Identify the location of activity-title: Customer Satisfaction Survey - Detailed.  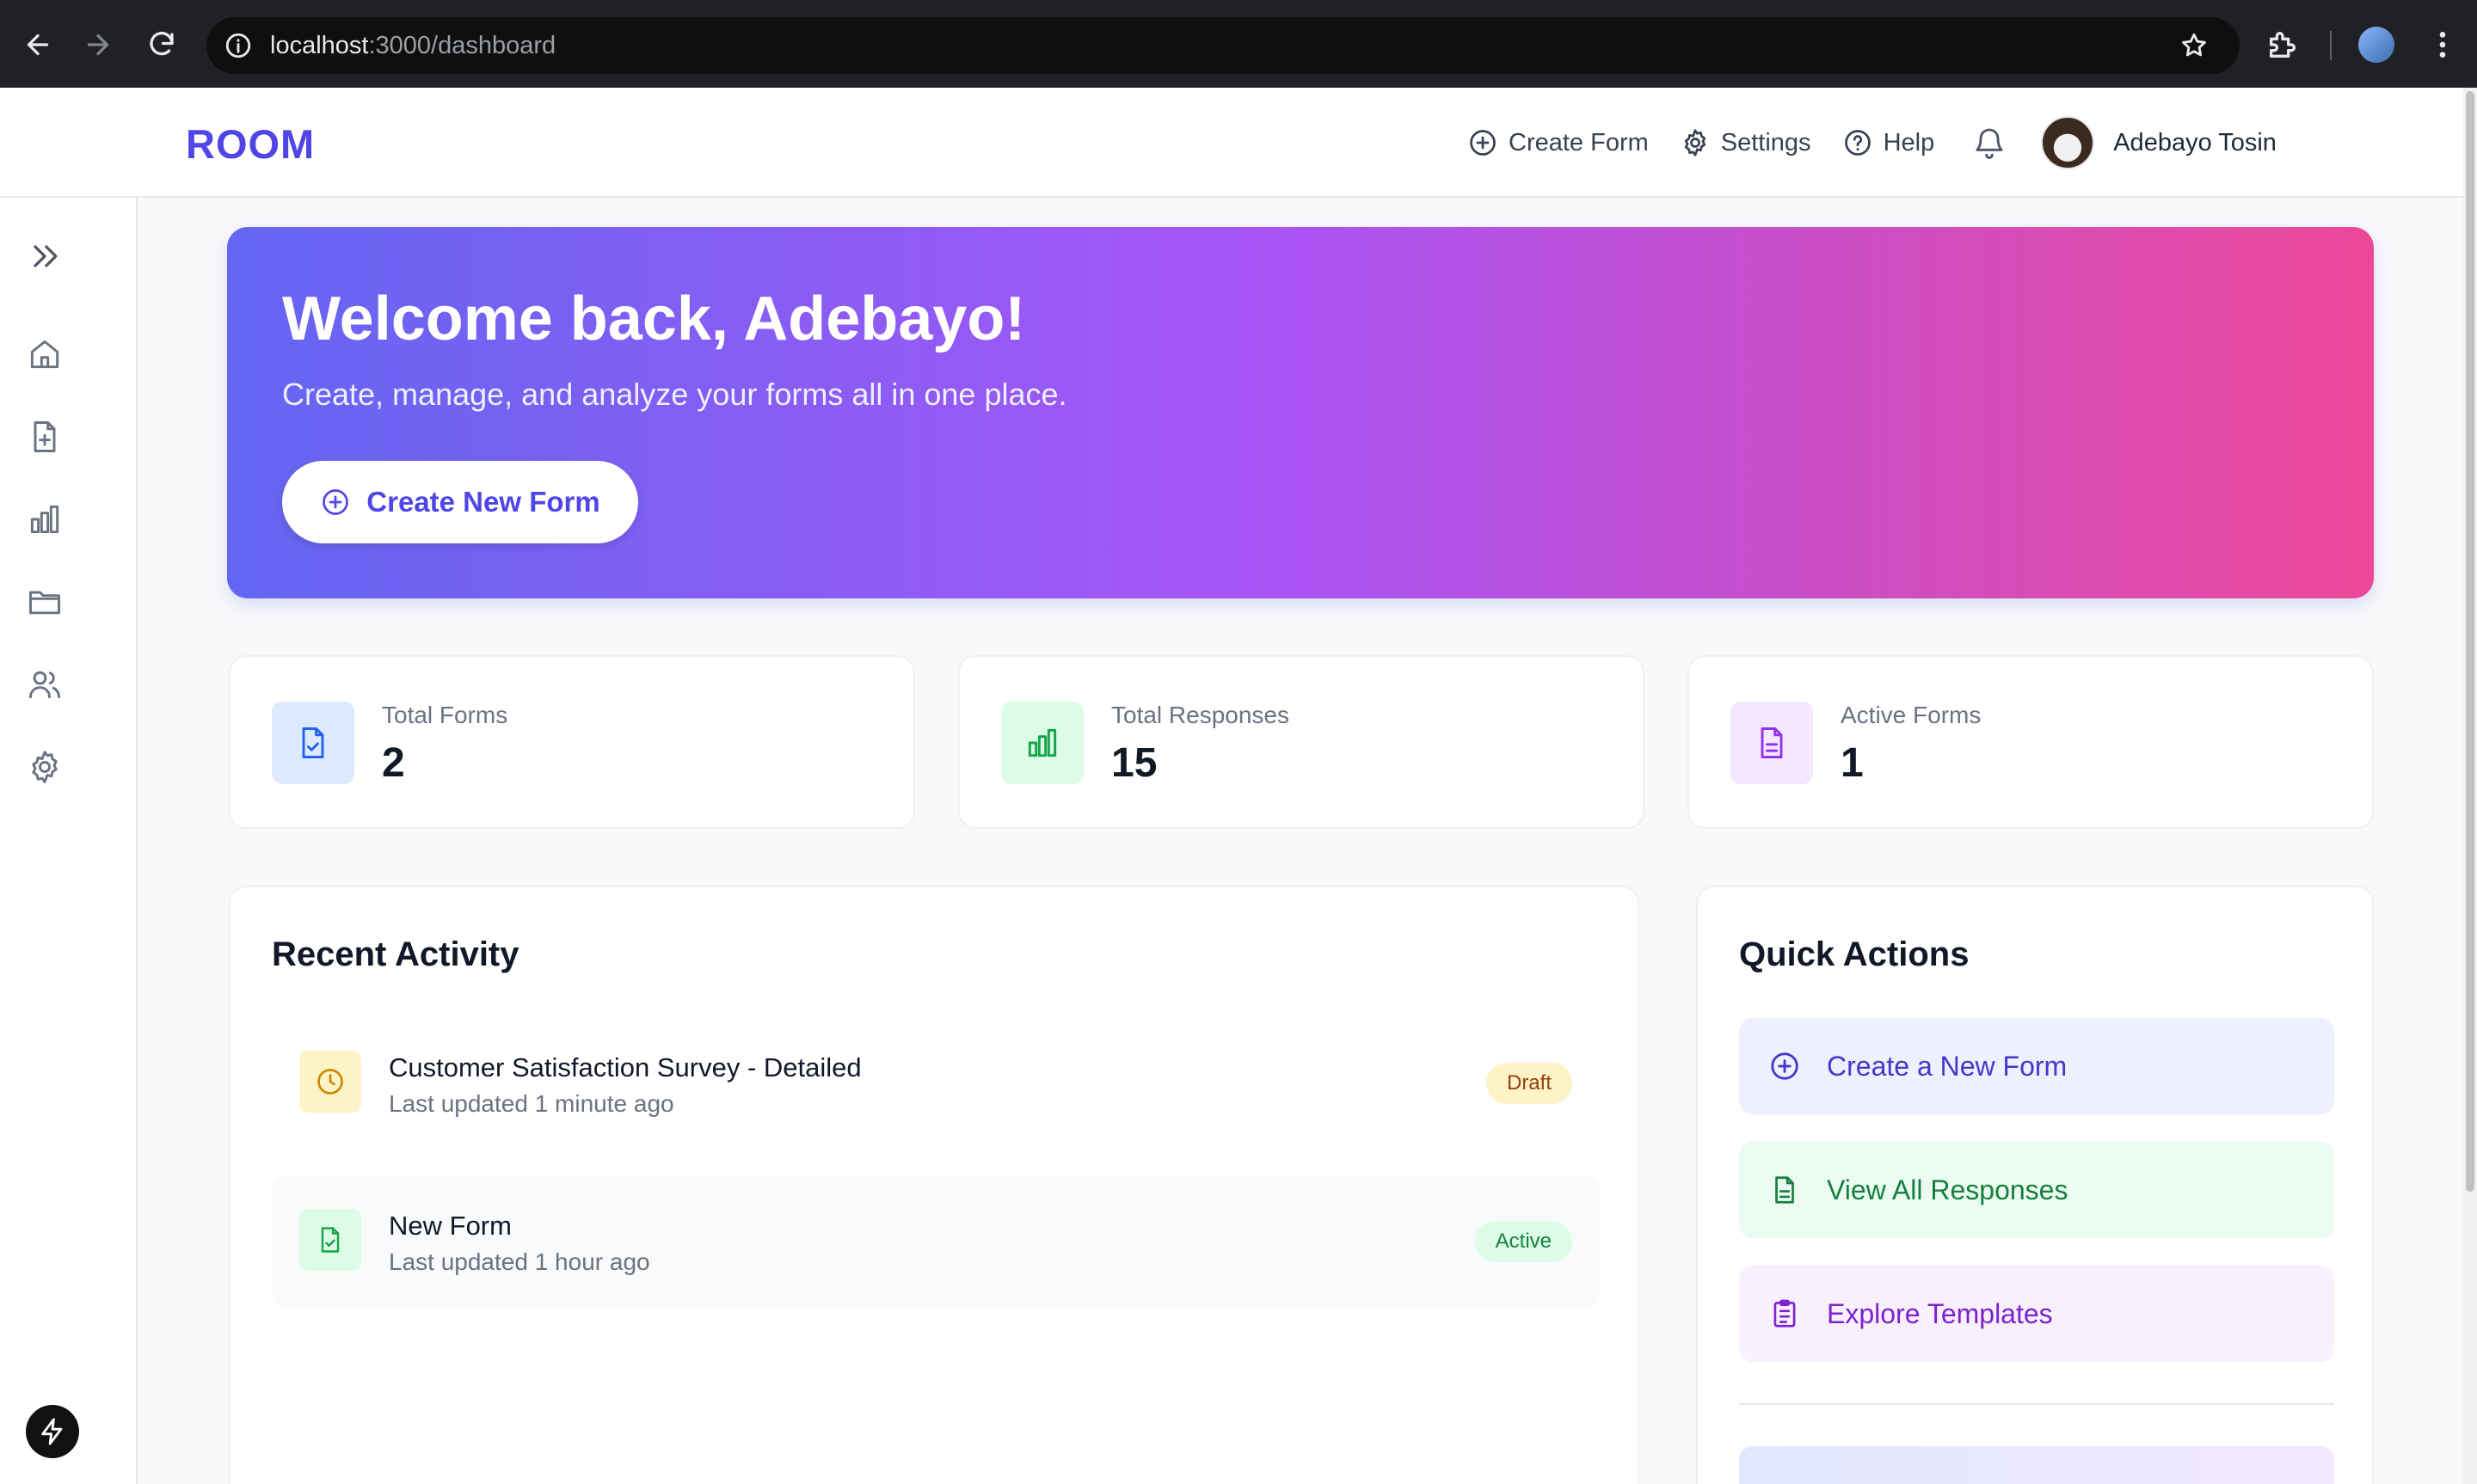
(626, 1067).